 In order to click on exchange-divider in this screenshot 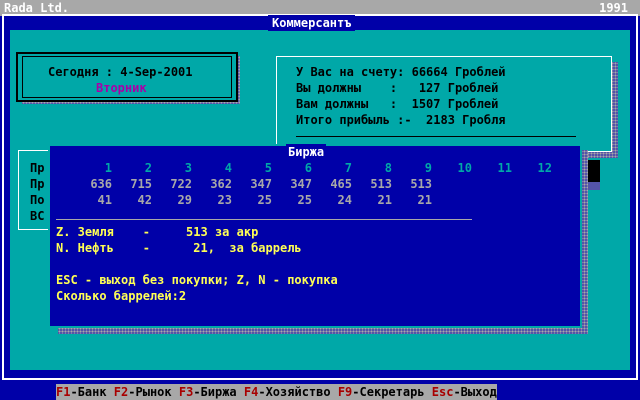, I will do `click(264, 219)`.